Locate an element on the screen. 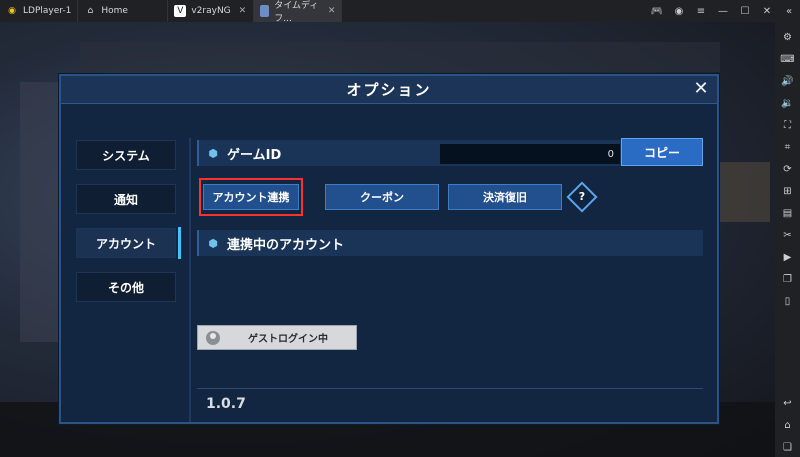 The height and width of the screenshot is (457, 800). volume-down-icon: 🔉 is located at coordinates (788, 103).